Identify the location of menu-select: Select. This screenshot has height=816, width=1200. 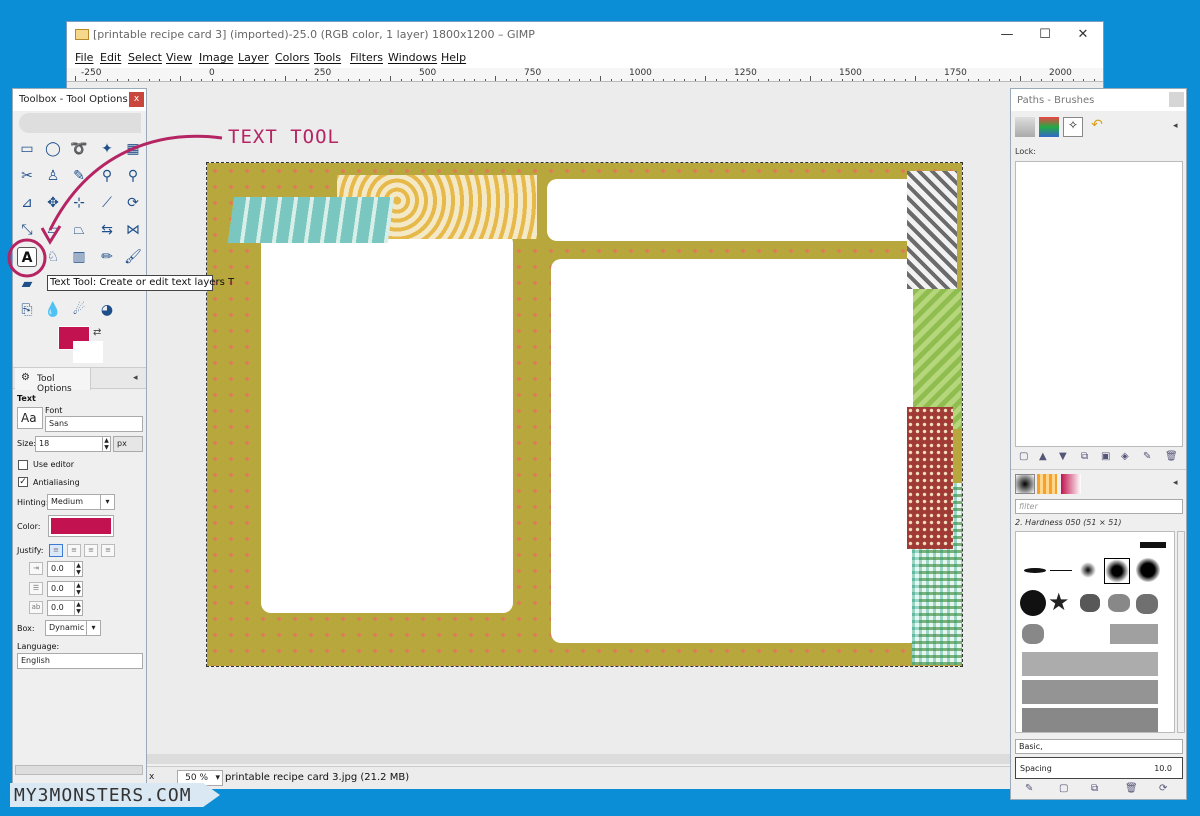
(145, 57).